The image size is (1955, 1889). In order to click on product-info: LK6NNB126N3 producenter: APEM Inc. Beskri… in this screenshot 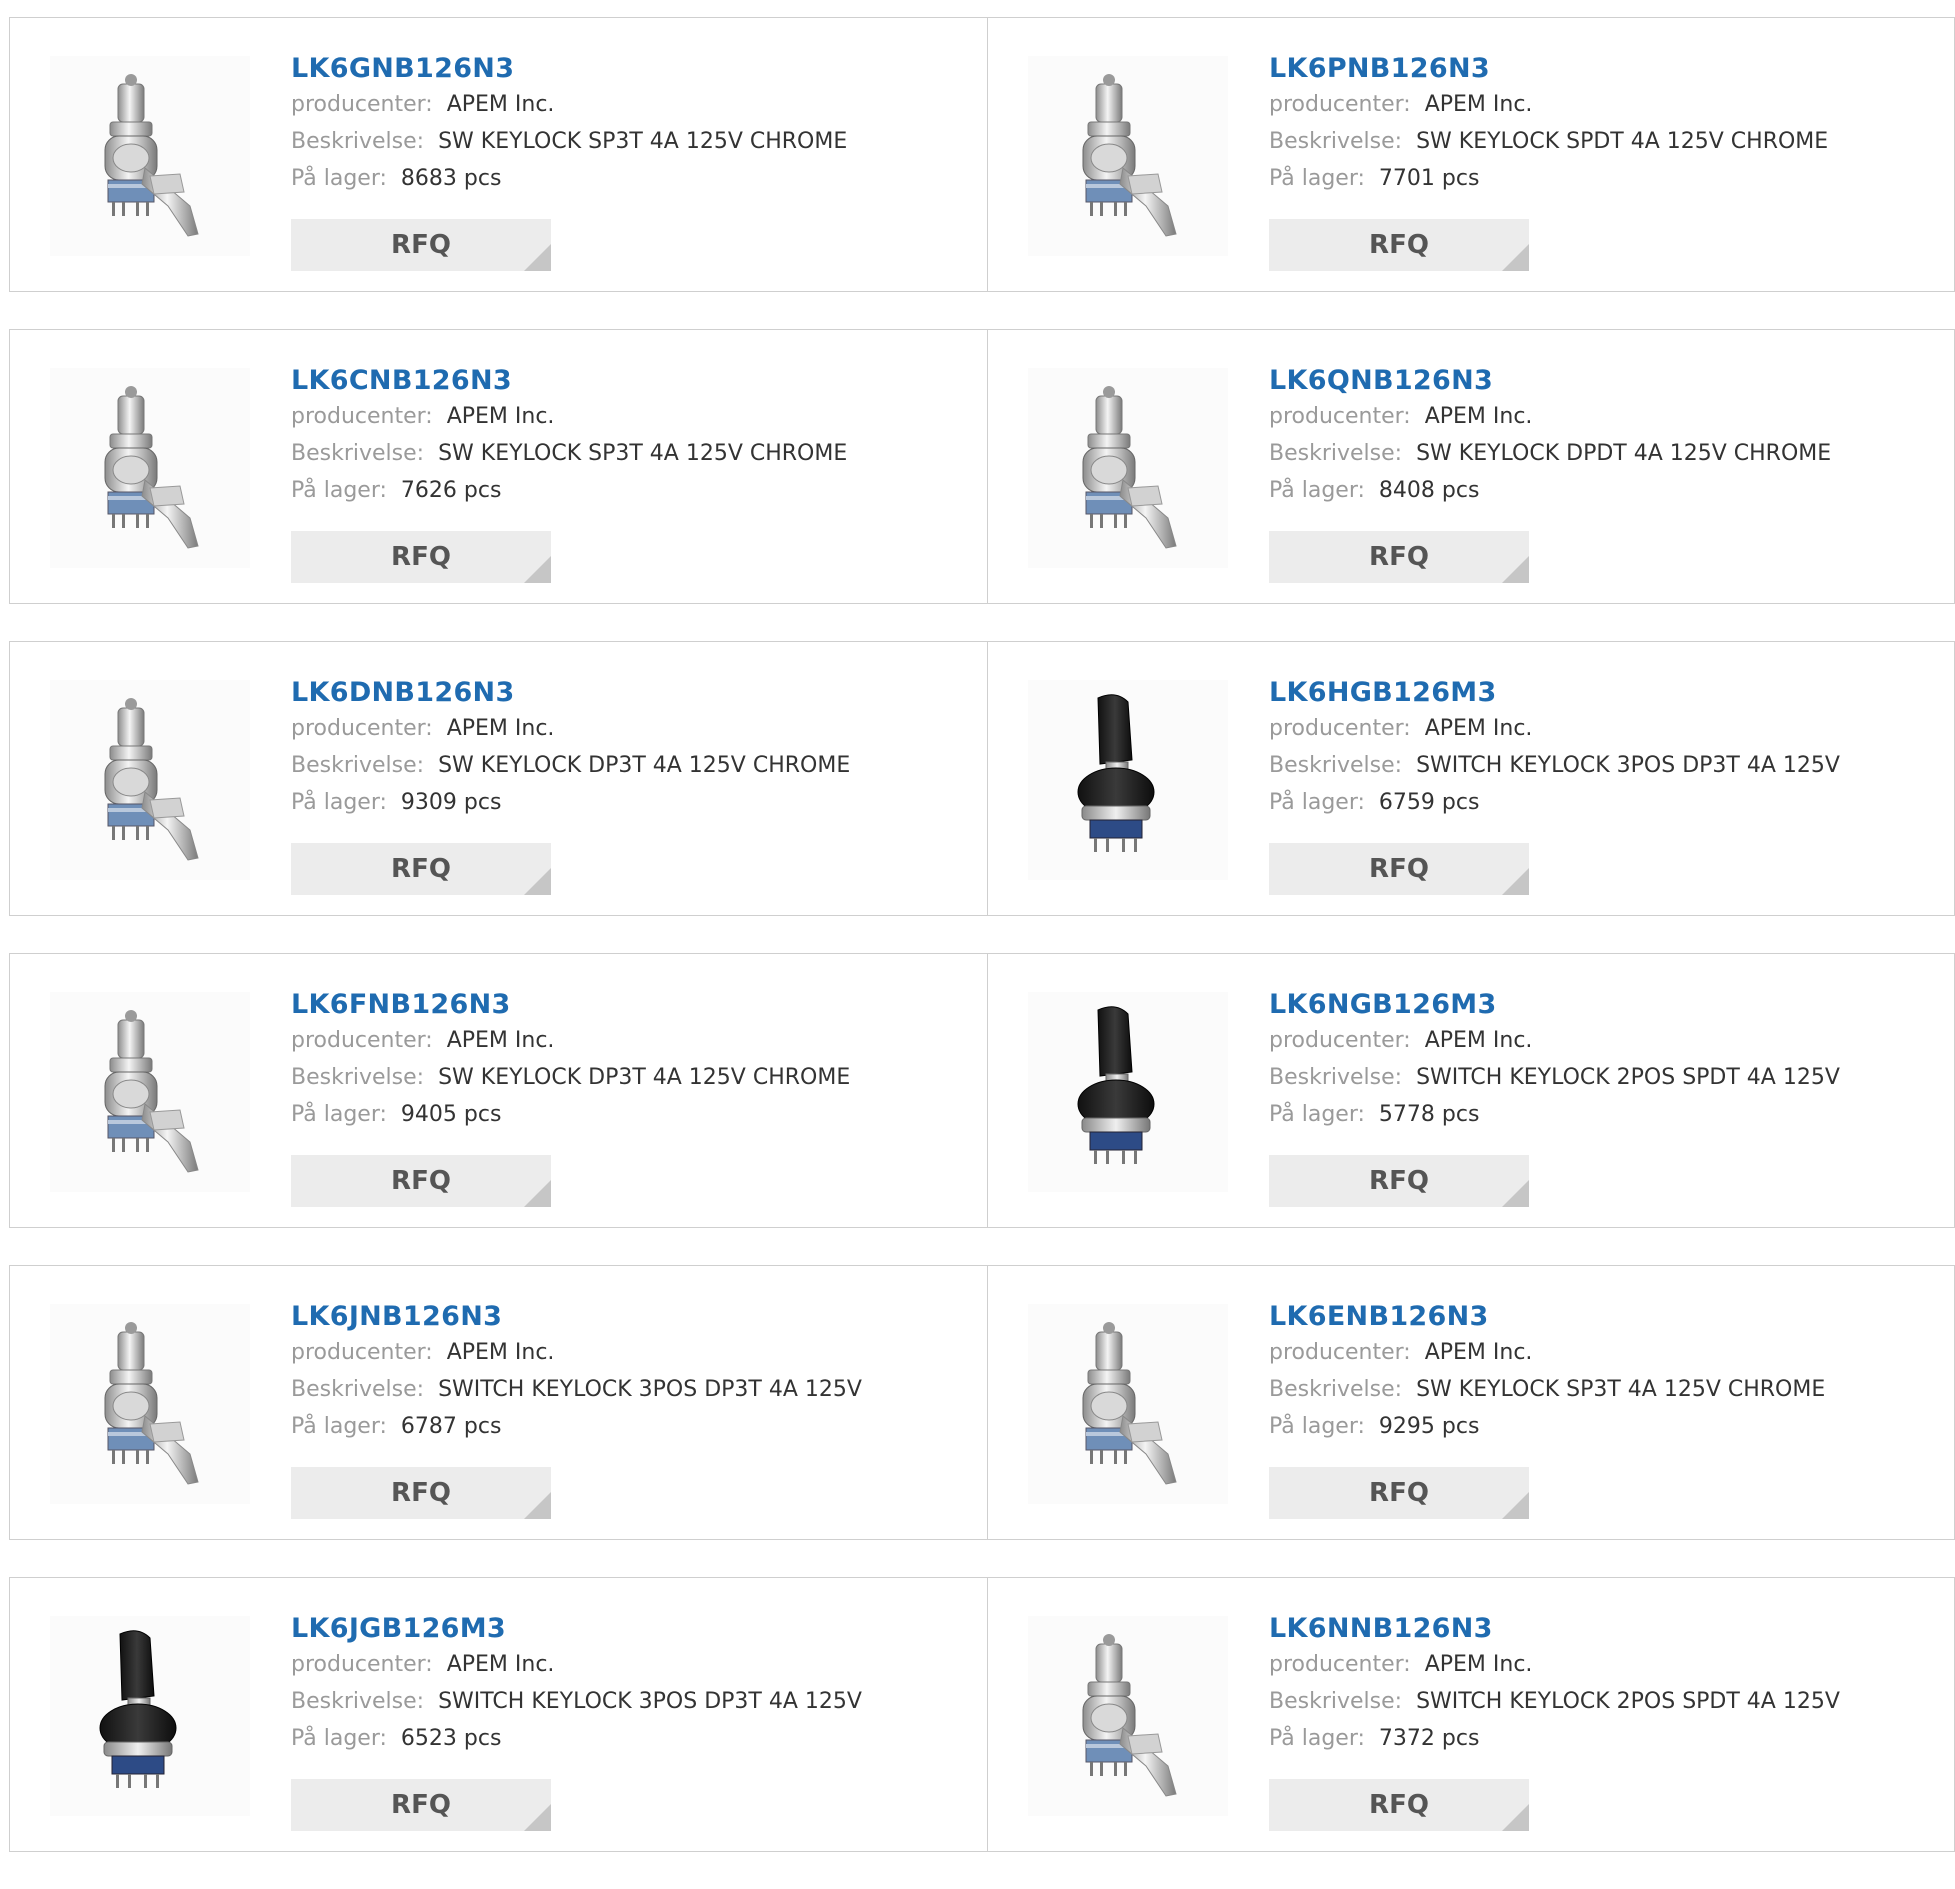, I will do `click(1554, 1684)`.